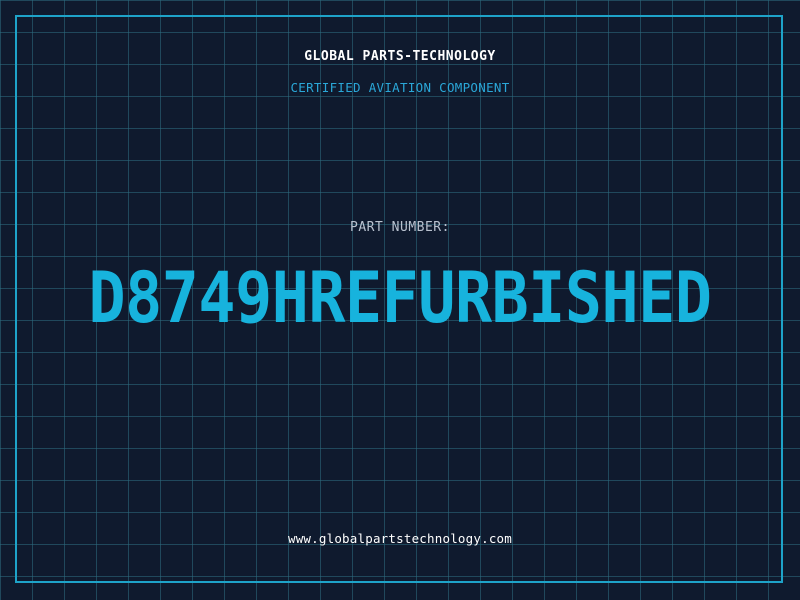 This screenshot has width=800, height=600. Describe the element at coordinates (400, 538) in the screenshot. I see `website-url: www.globalpartstechnology.com` at that location.